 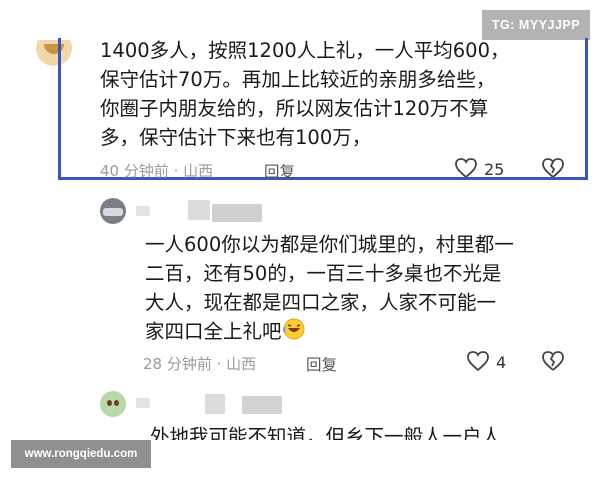 I want to click on comment-2-line-2: 二百，还有50的，一百三十多桌也不光是, so click(x=323, y=273).